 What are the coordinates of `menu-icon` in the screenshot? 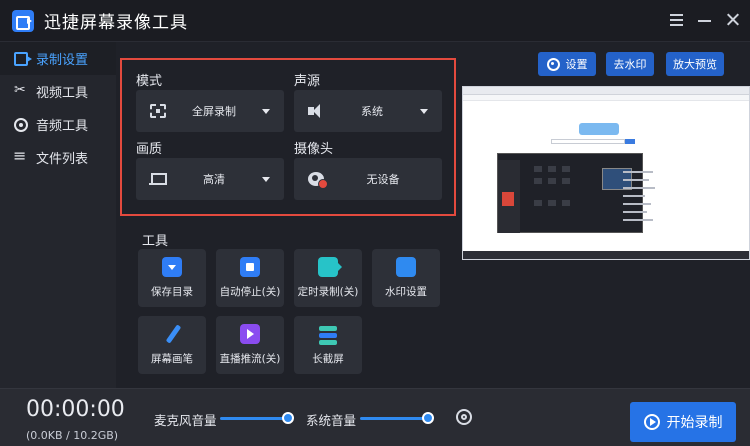 It's located at (677, 19).